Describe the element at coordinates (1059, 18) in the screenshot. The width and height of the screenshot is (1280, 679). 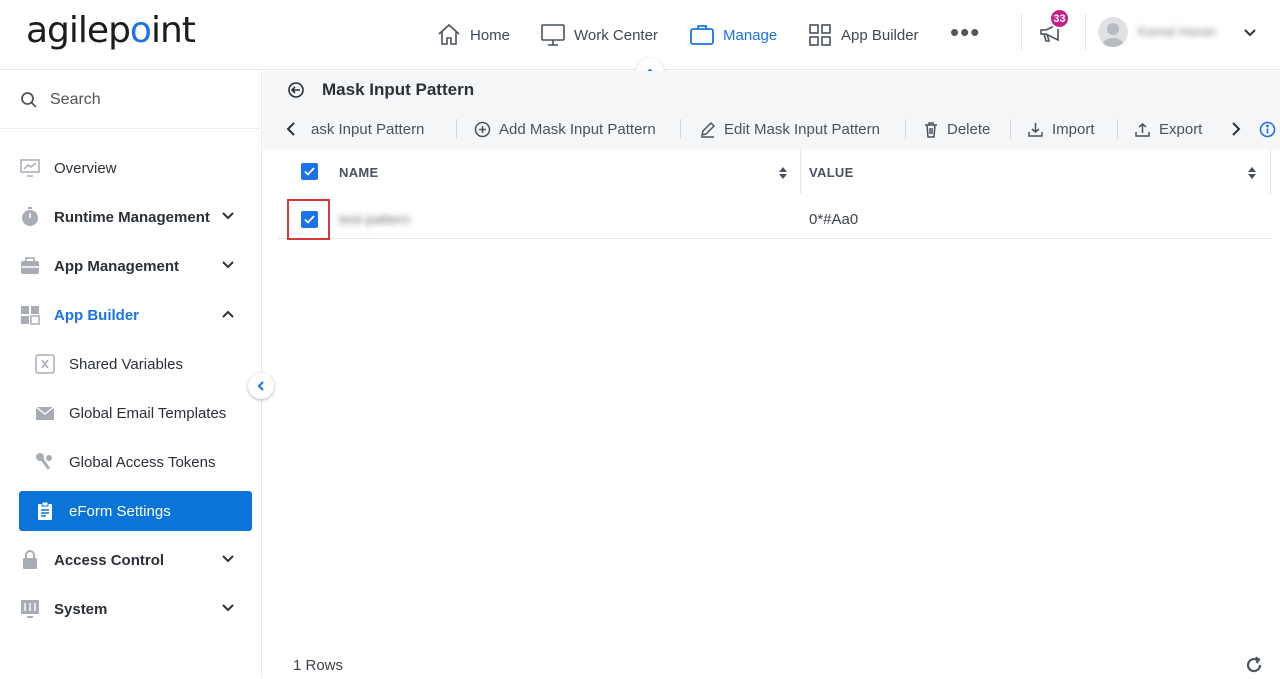
I see `notification-badge: 33` at that location.